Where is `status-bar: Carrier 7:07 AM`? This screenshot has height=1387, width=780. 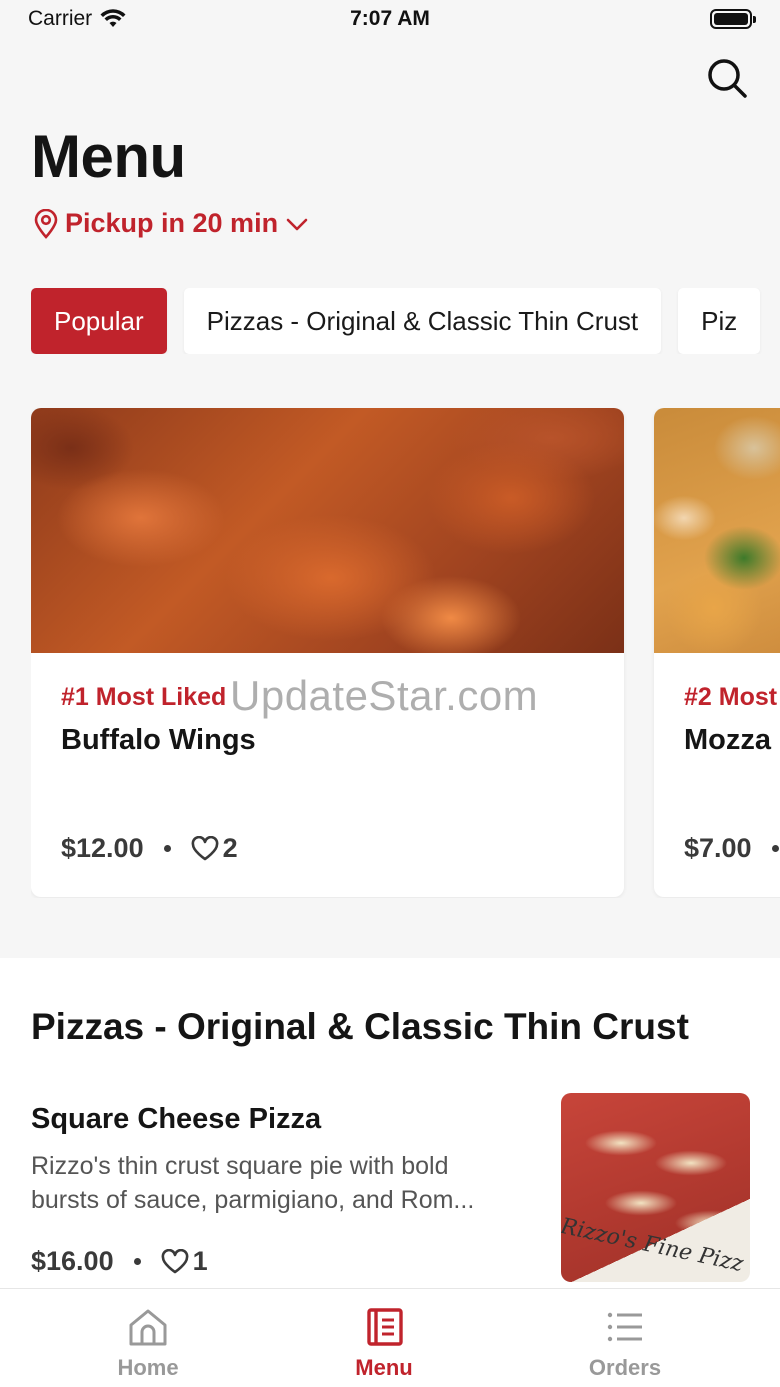 status-bar: Carrier 7:07 AM is located at coordinates (390, 20).